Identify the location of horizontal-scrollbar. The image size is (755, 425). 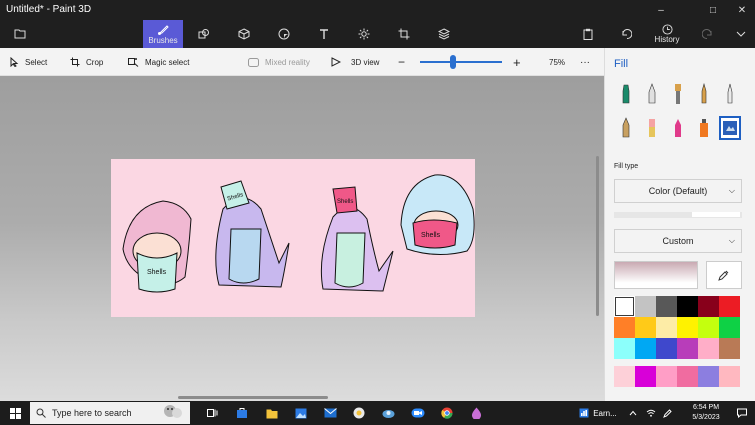
(253, 397).